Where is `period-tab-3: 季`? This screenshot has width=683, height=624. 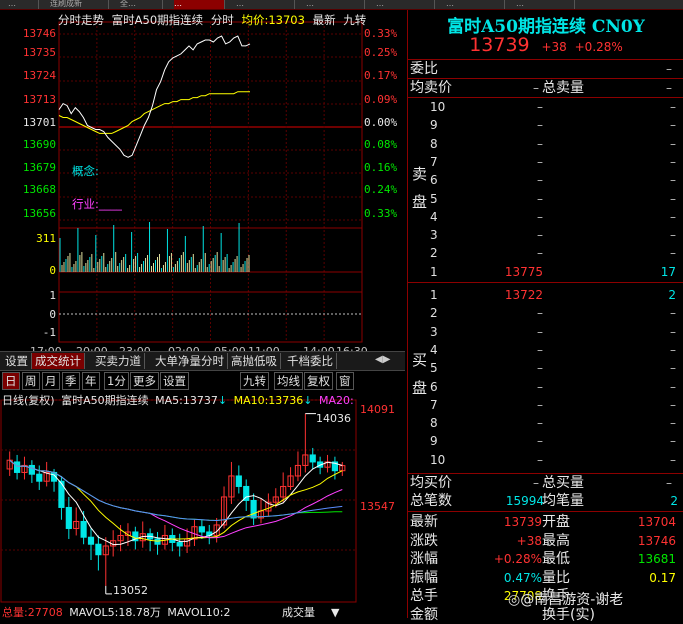
period-tab-3: 季 is located at coordinates (71, 381).